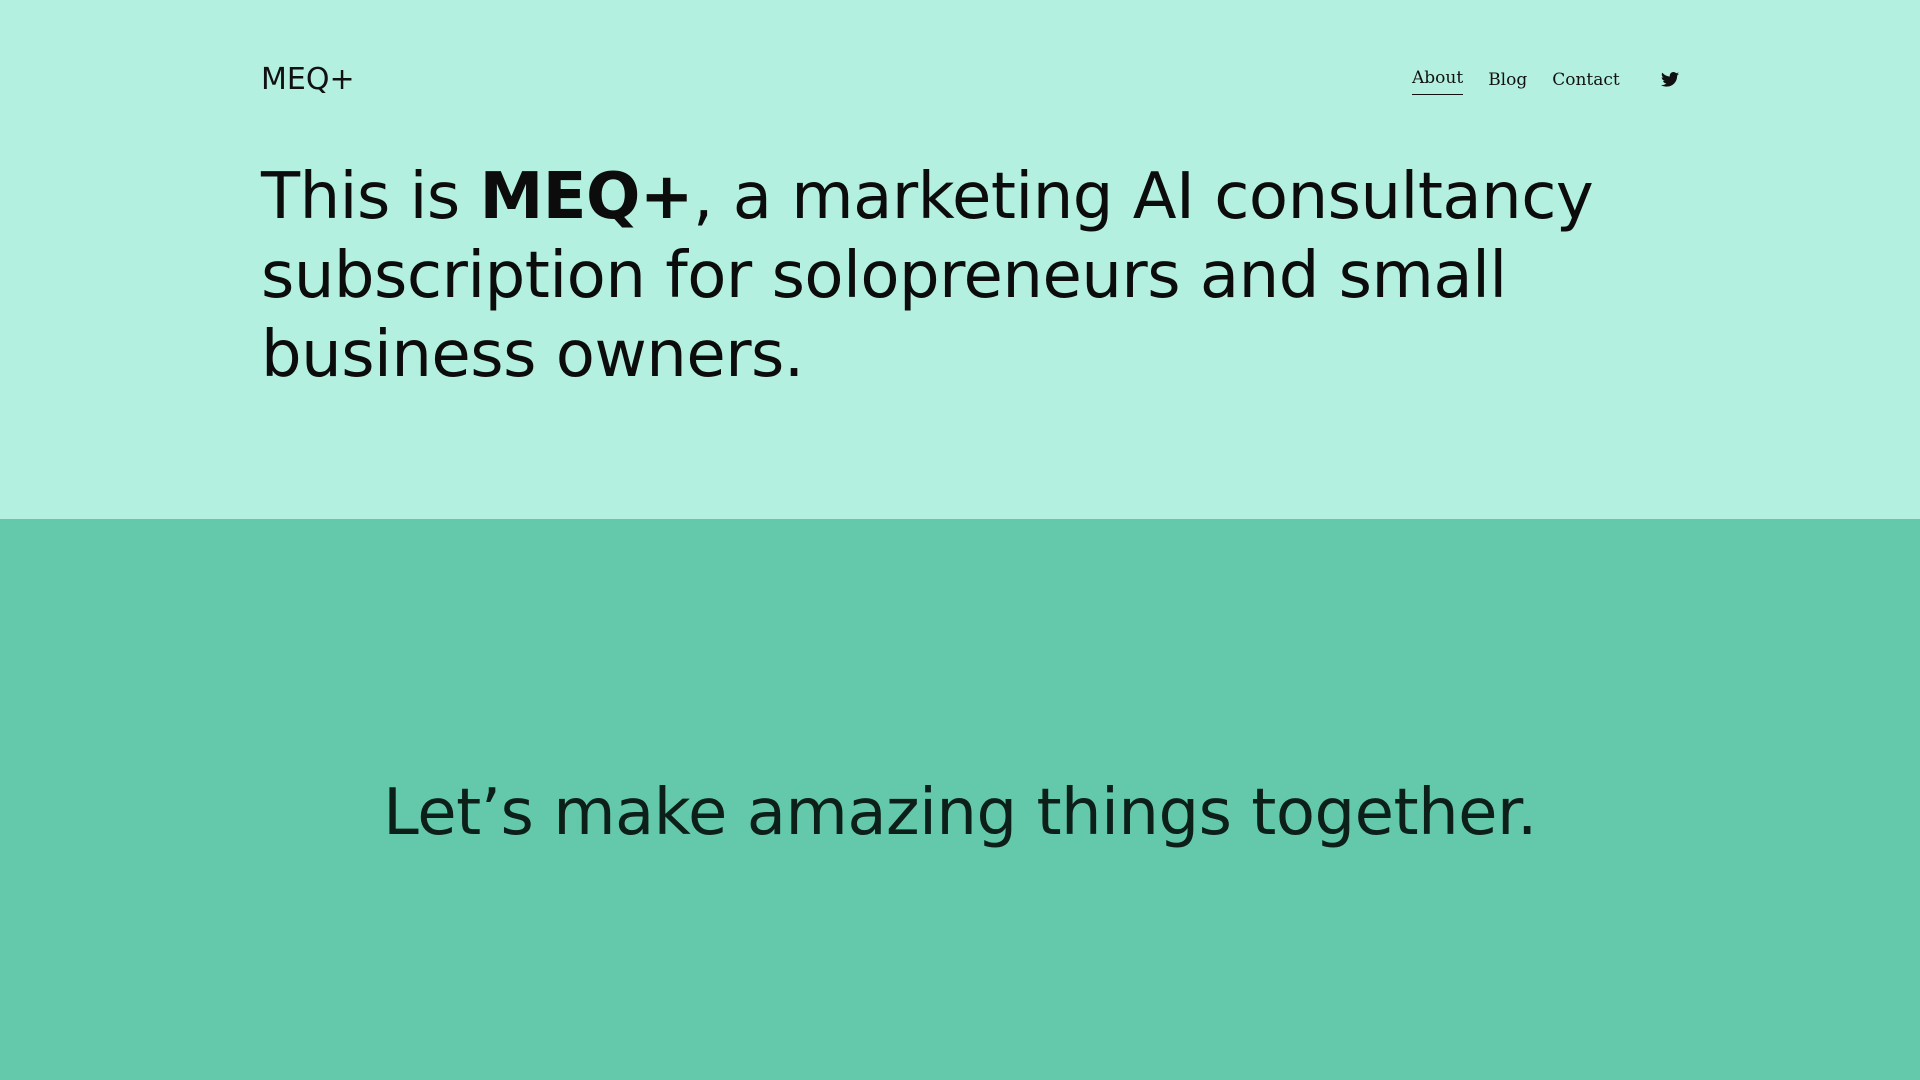 The height and width of the screenshot is (1080, 1920). I want to click on nav-link-blog: Blog, so click(1507, 80).